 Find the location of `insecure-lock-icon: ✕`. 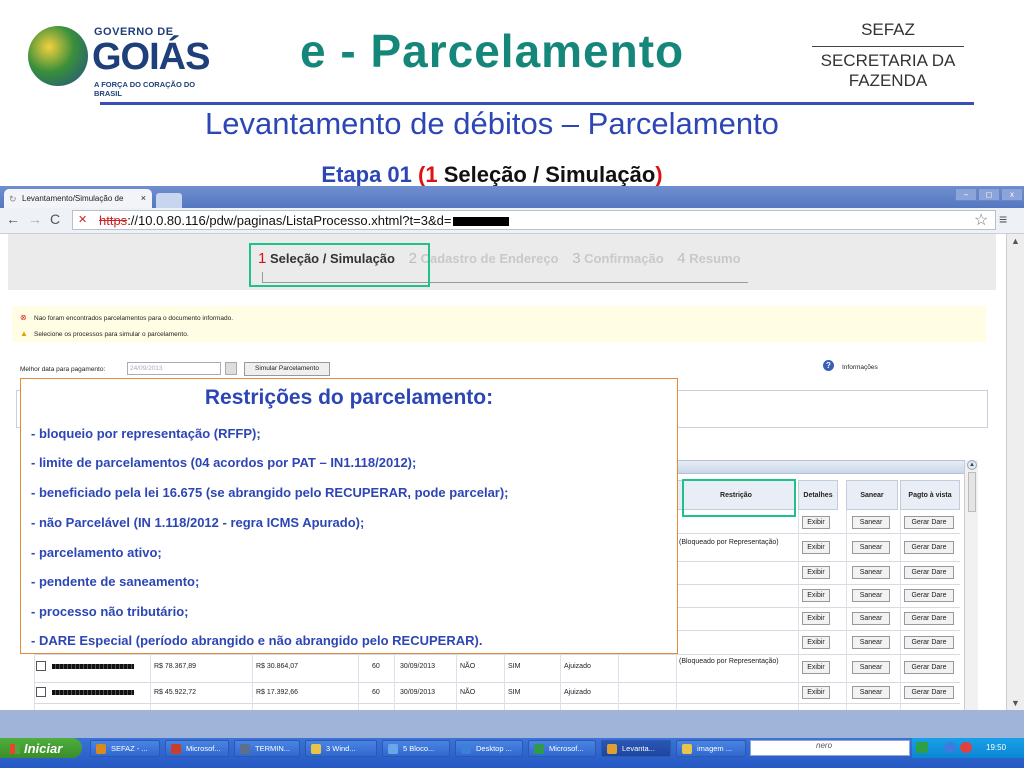

insecure-lock-icon: ✕ is located at coordinates (82, 219).